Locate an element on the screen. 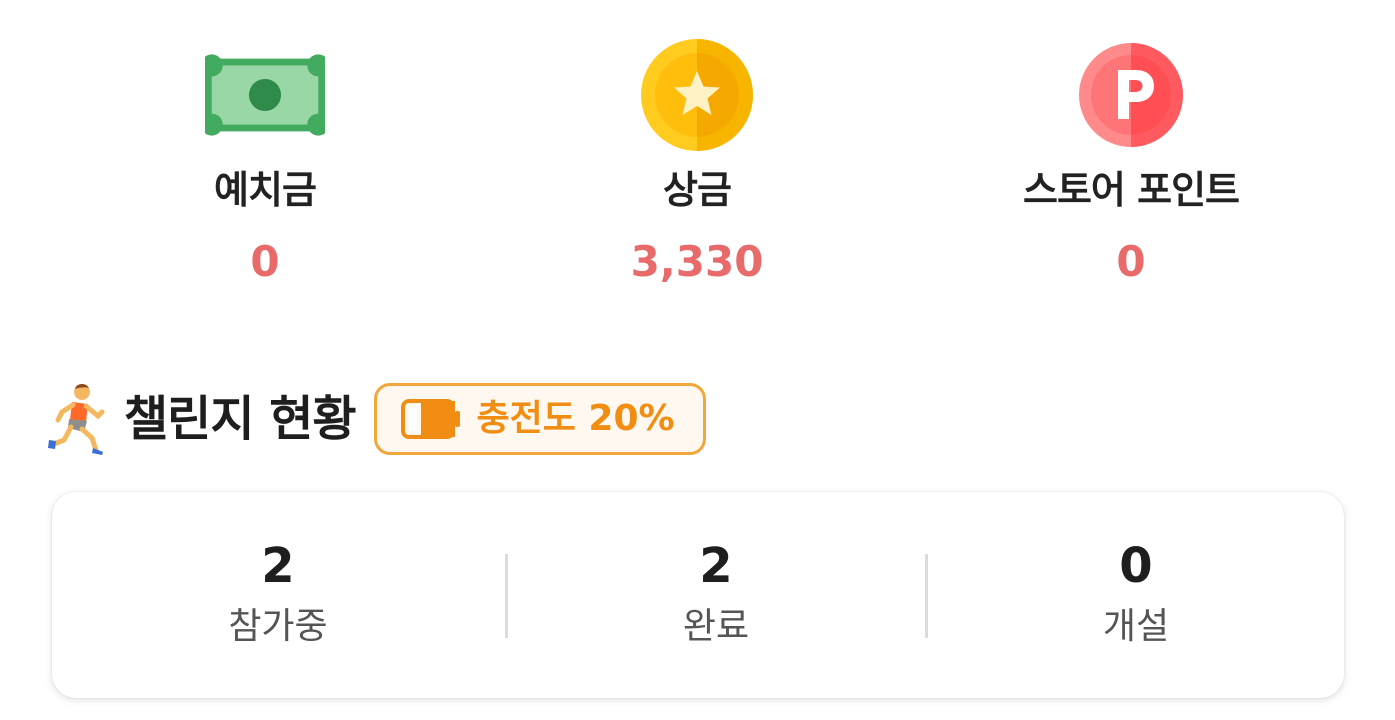  prize-balance: 상금 3,330 is located at coordinates (697, 161).